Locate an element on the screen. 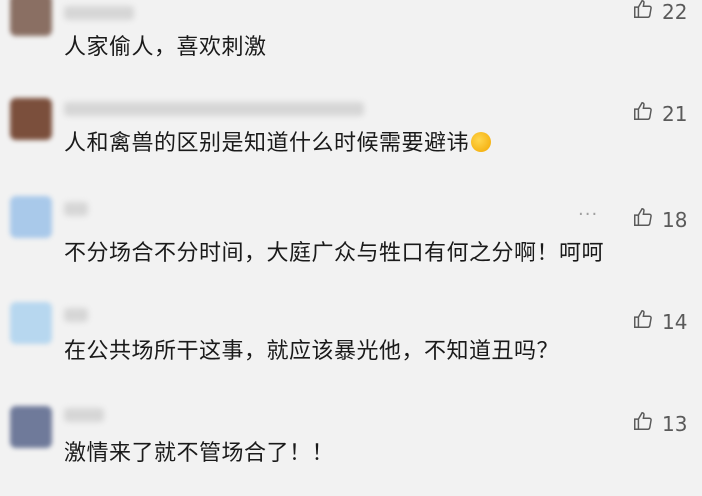 This screenshot has height=496, width=702. like-button: 14 is located at coordinates (659, 321).